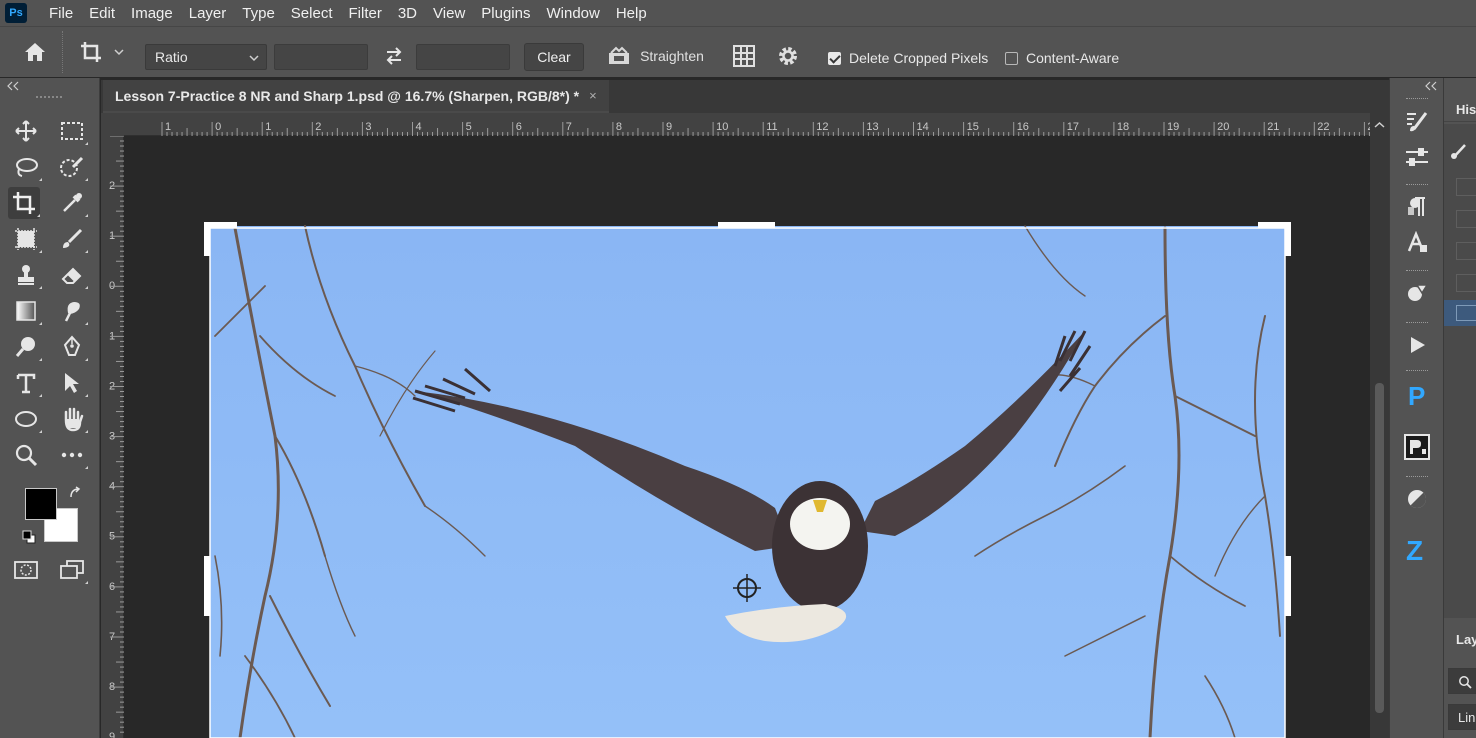 The width and height of the screenshot is (1476, 738). I want to click on collapse-panel-icon, so click(13, 86).